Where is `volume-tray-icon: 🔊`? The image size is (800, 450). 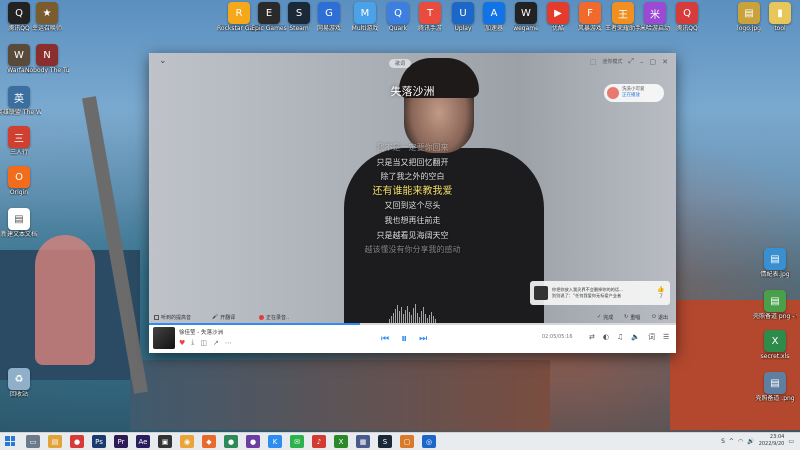
volume-tray-icon: 🔊 is located at coordinates (750, 441).